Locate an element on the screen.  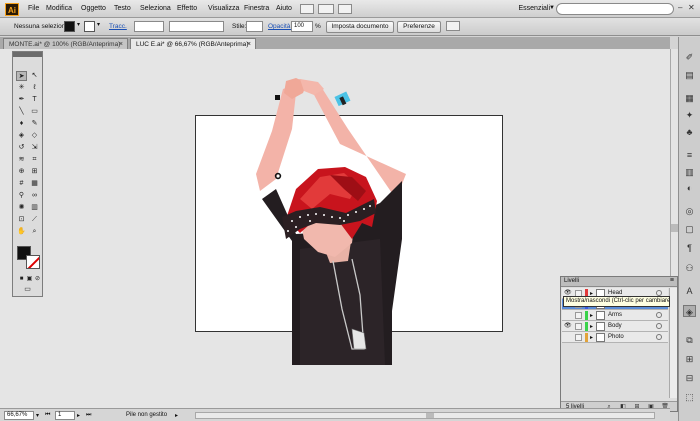
layers-panel-icon: ◈ is located at coordinates (689, 311).